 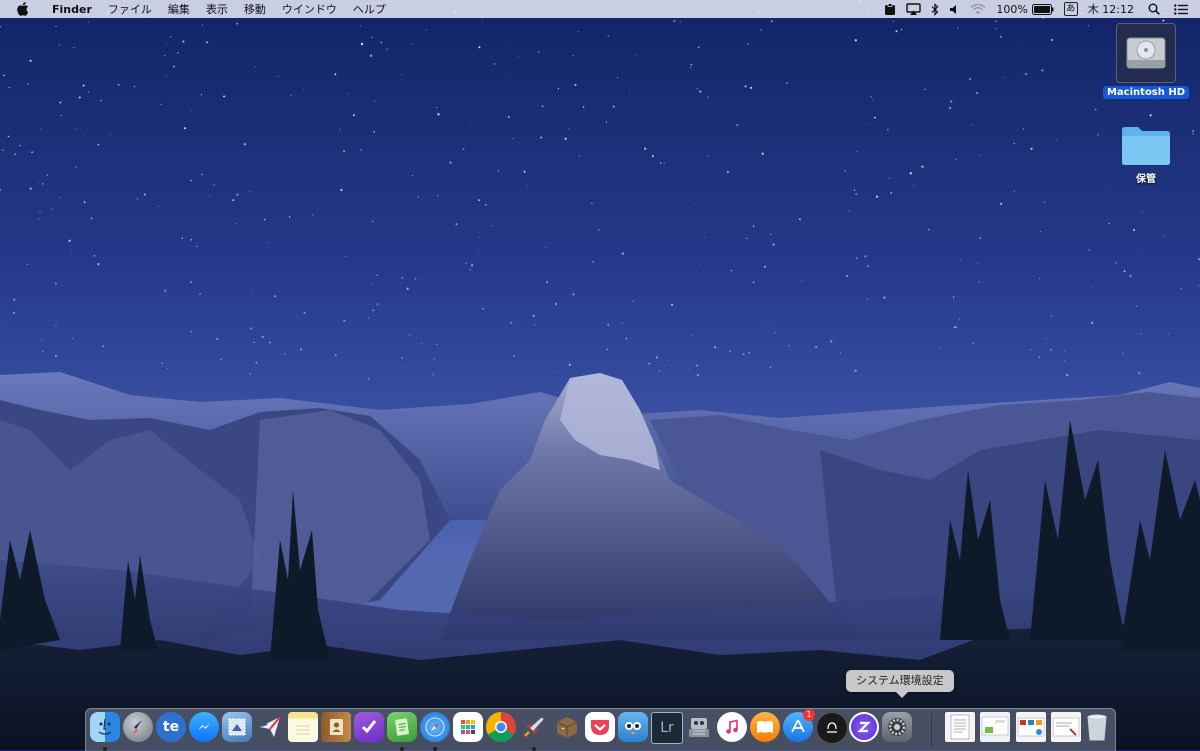 What do you see at coordinates (179, 9) in the screenshot?
I see `menu-edit: 編集` at bounding box center [179, 9].